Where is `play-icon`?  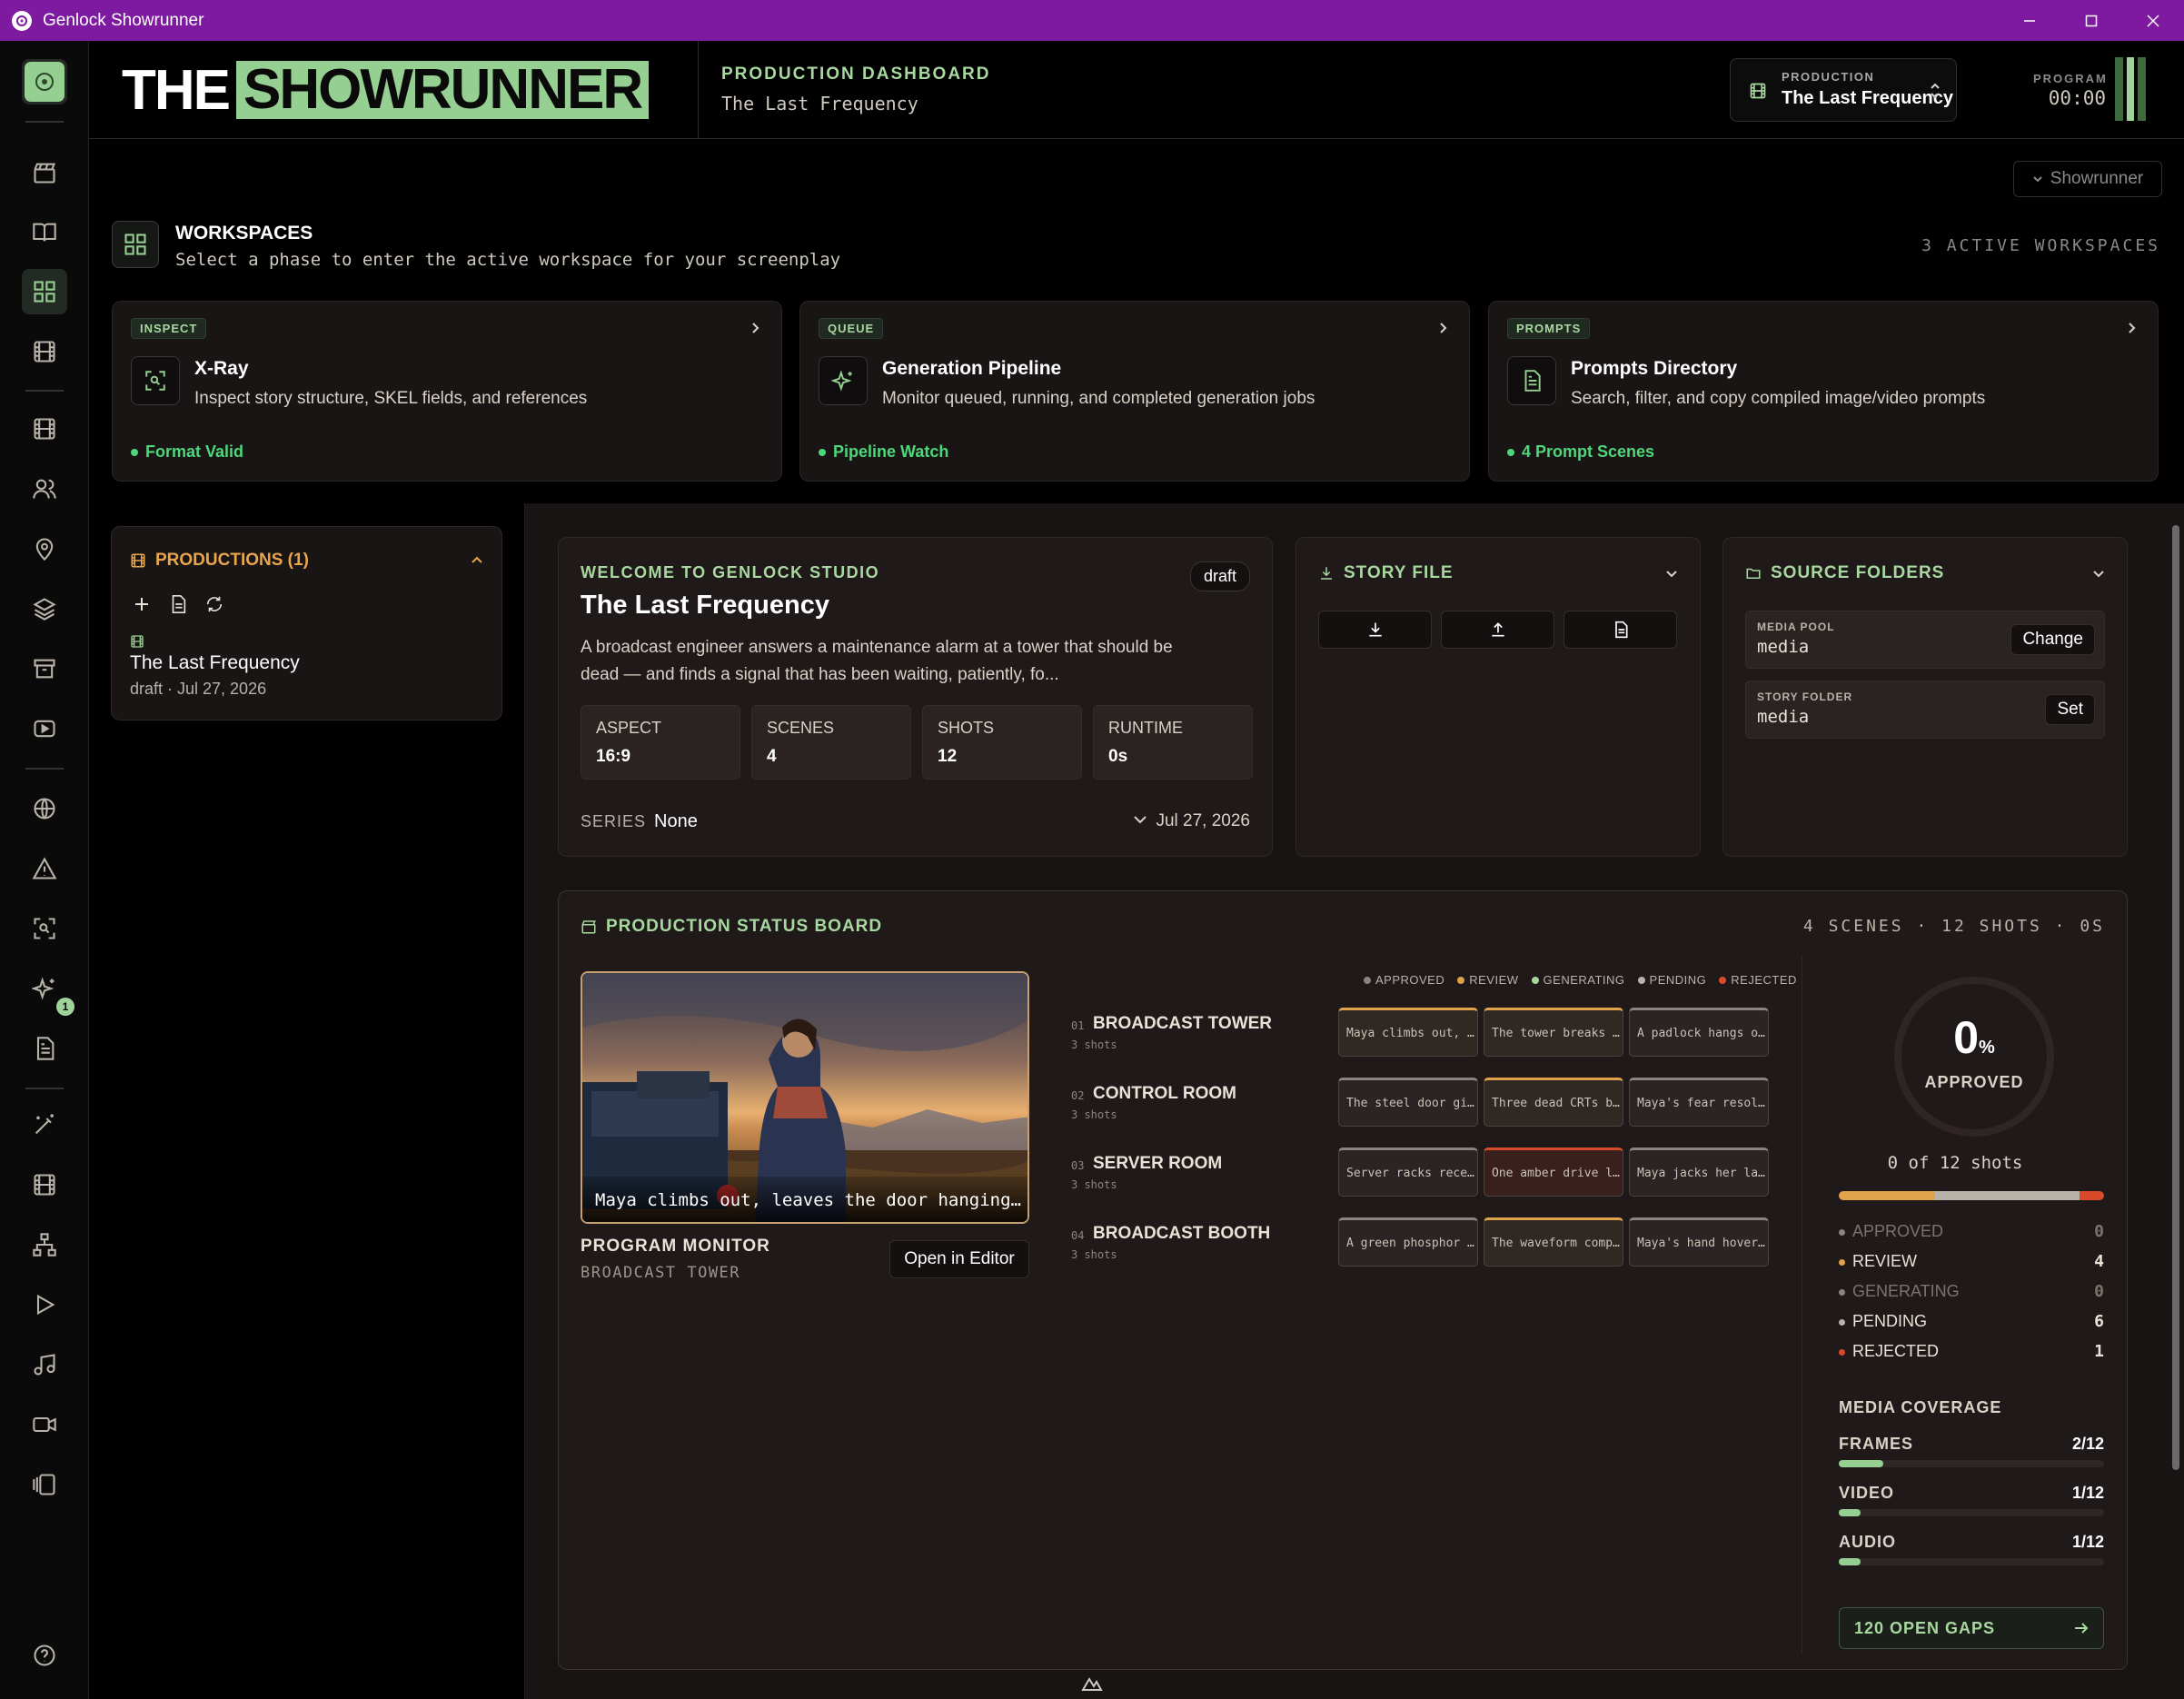
play-icon is located at coordinates (44, 1304).